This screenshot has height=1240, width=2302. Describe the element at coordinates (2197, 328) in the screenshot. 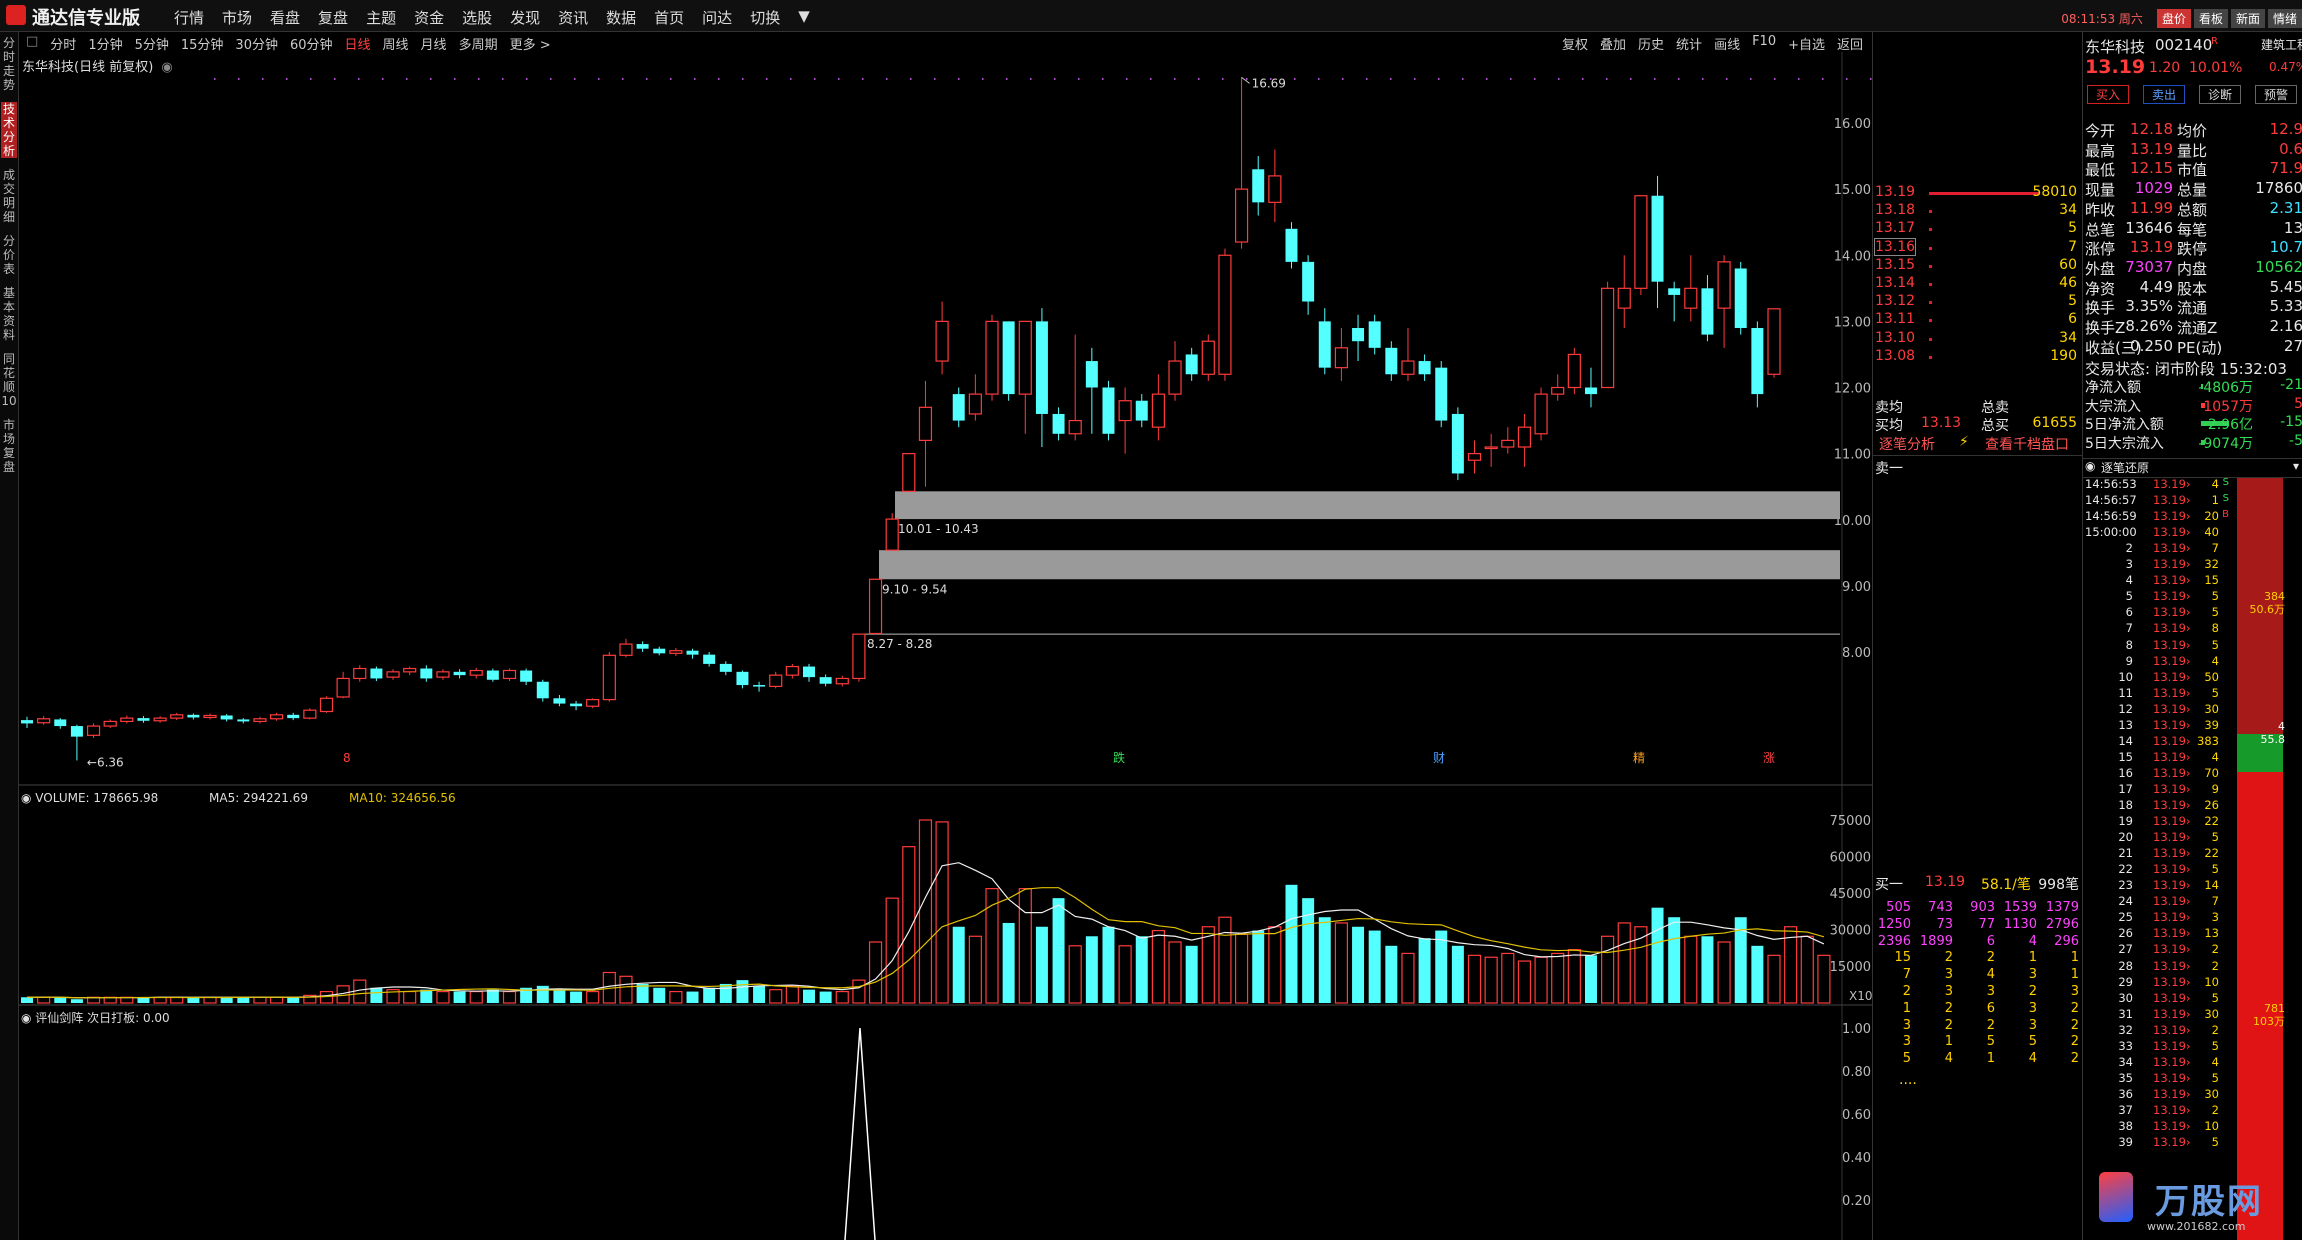

I see `stat-label: 流通Z` at that location.